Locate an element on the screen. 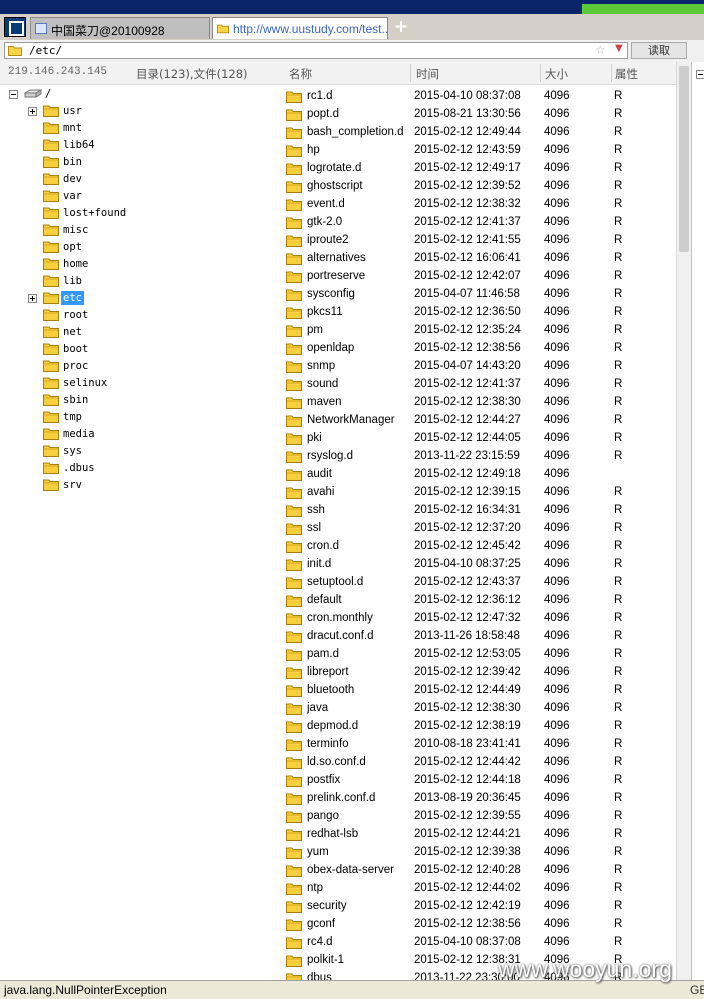 The height and width of the screenshot is (999, 704). read-button: 读取 is located at coordinates (659, 50).